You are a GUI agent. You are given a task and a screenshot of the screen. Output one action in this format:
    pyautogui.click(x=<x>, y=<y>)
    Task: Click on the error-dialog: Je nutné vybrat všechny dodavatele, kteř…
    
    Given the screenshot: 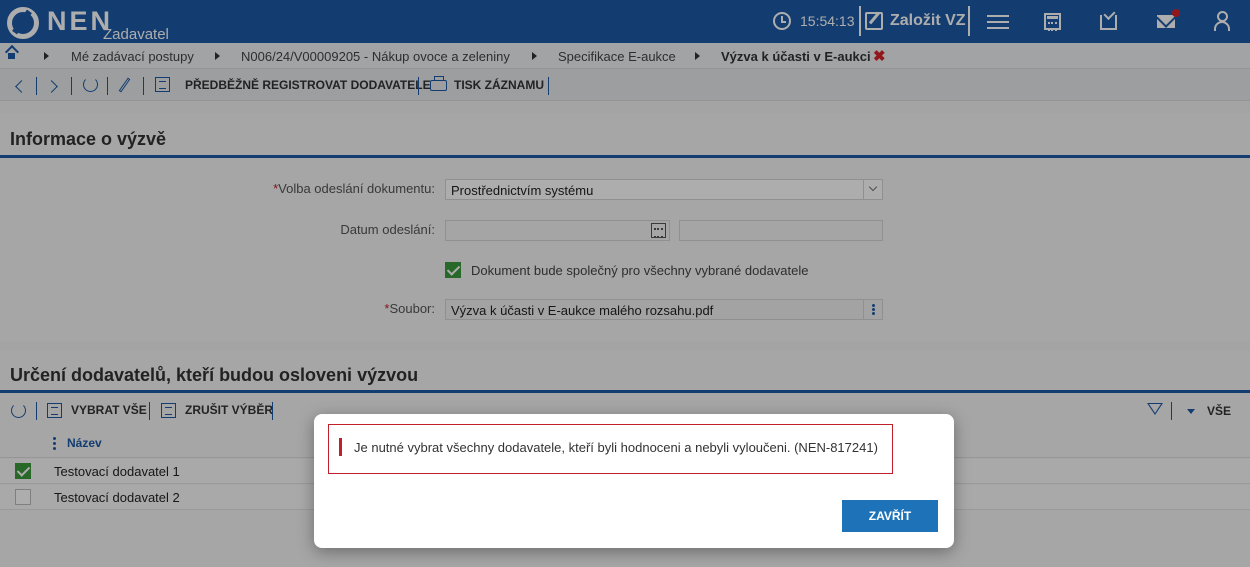 What is the action you would take?
    pyautogui.click(x=634, y=481)
    